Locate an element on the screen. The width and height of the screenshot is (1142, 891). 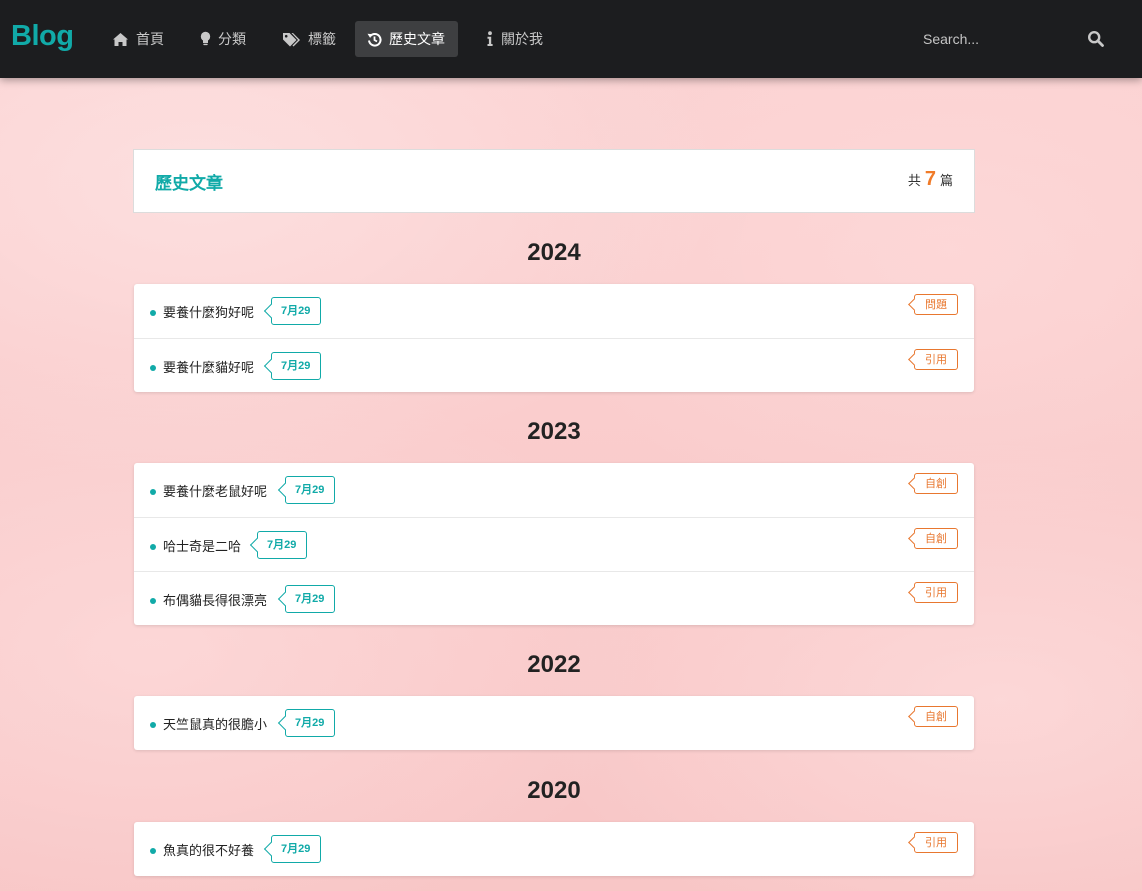
post-title: 要養什麼老鼠好呢 is located at coordinates (215, 490).